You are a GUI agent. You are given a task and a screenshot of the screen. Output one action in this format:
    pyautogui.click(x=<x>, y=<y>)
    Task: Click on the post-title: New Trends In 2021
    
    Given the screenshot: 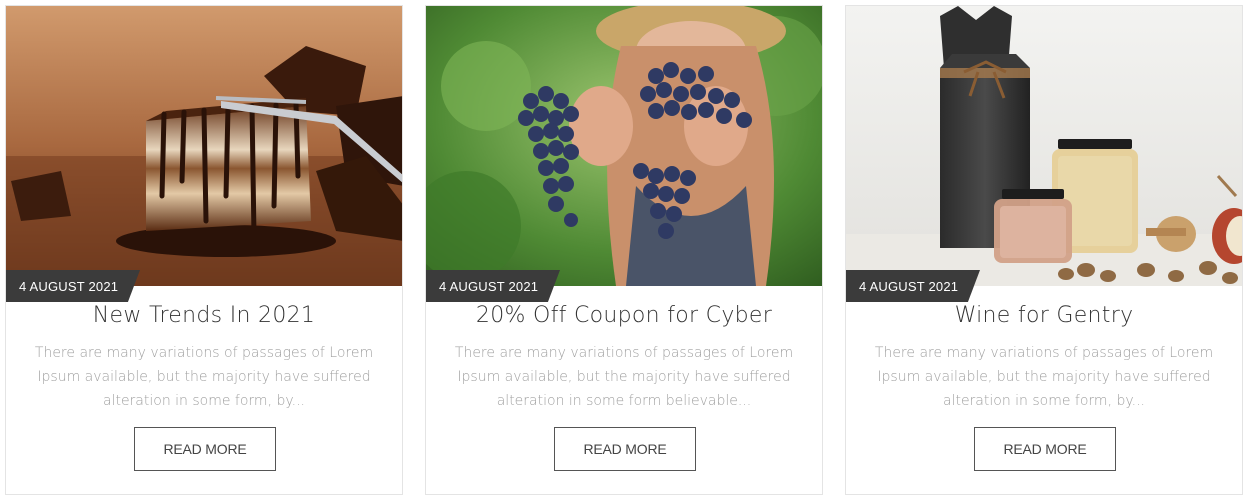 What is the action you would take?
    pyautogui.click(x=204, y=315)
    